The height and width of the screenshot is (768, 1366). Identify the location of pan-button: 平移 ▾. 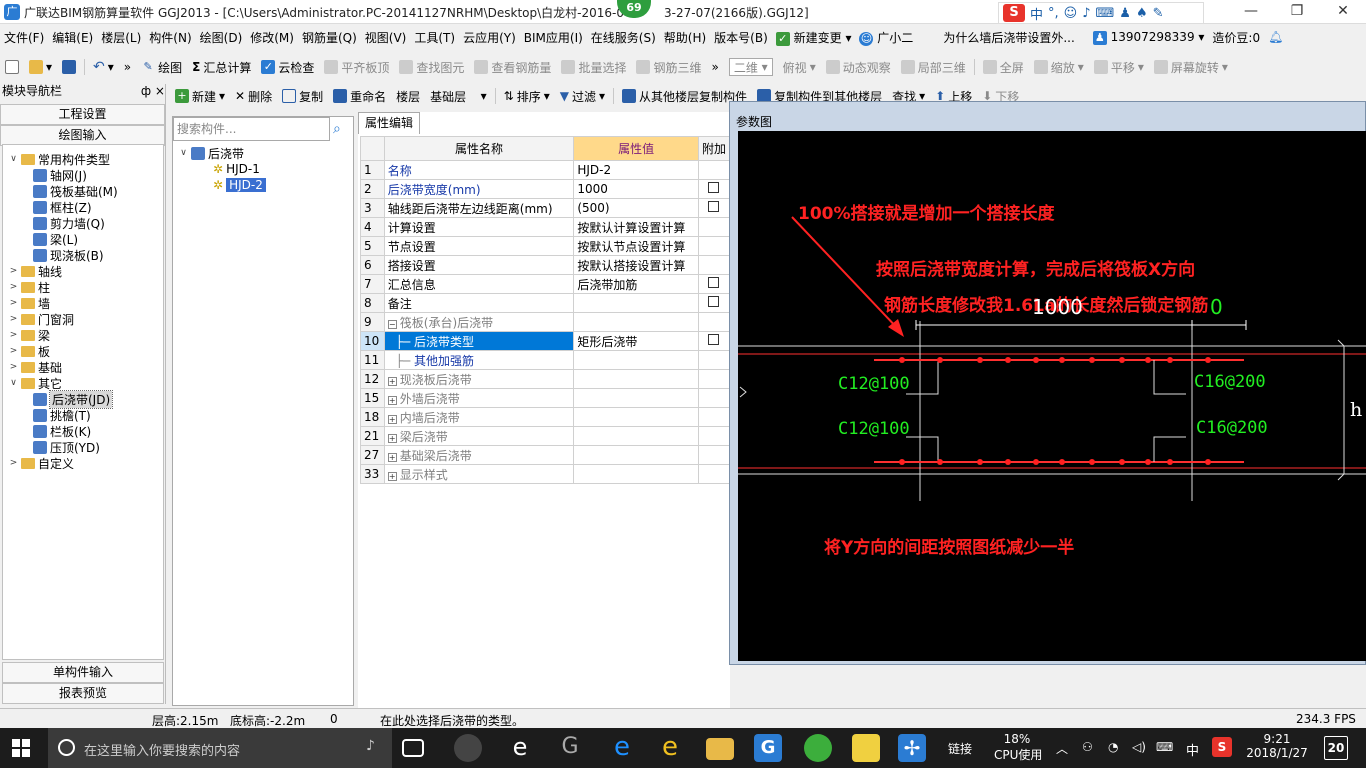
(1119, 67).